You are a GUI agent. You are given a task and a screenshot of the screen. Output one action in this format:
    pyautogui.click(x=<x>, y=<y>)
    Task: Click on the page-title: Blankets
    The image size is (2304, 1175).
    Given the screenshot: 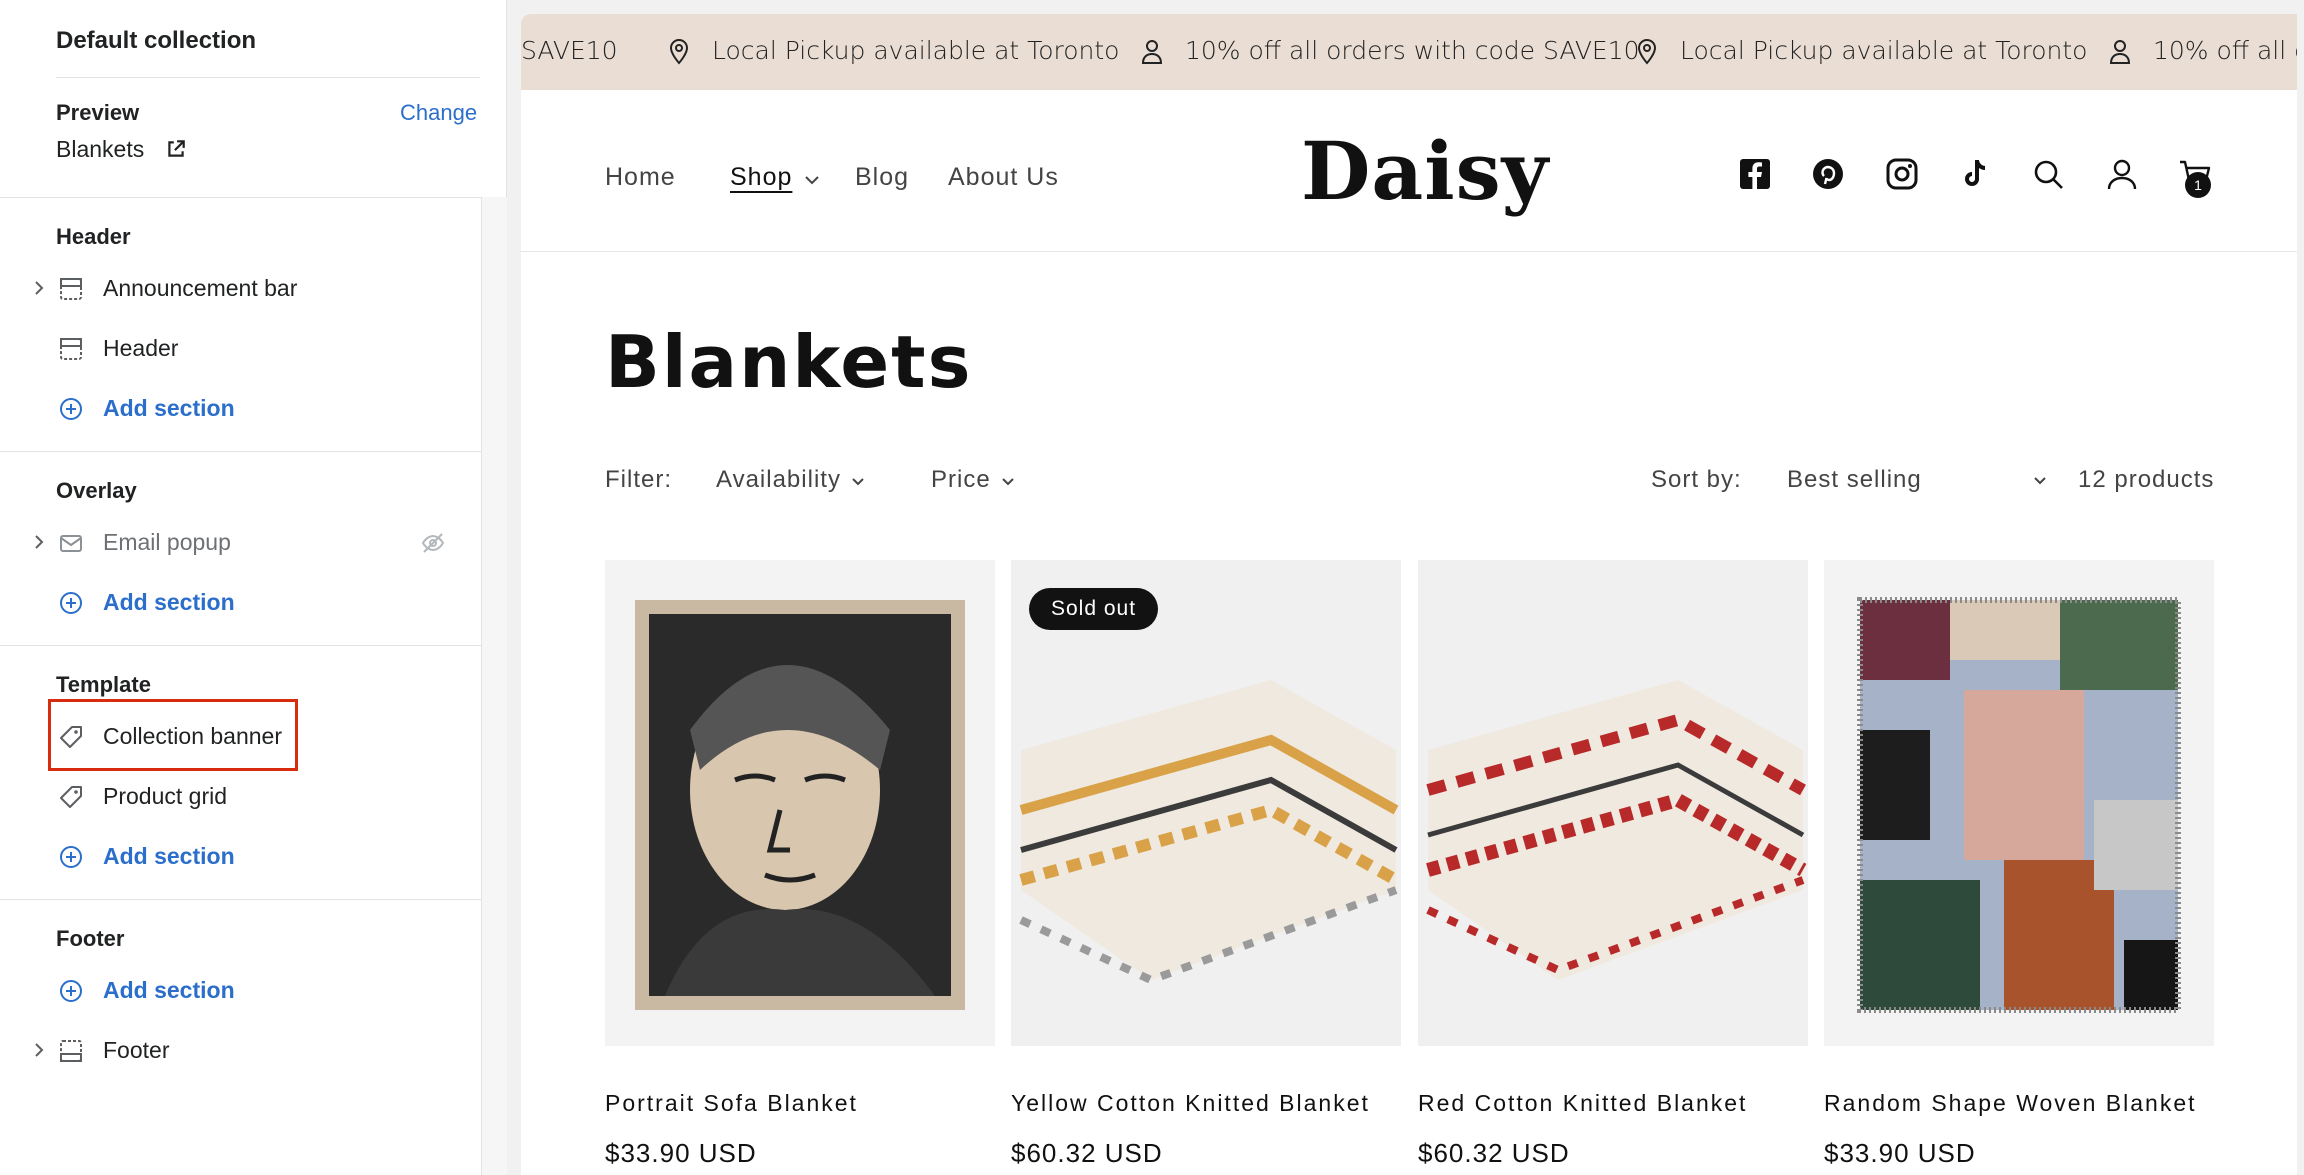 What is the action you would take?
    pyautogui.click(x=789, y=362)
    